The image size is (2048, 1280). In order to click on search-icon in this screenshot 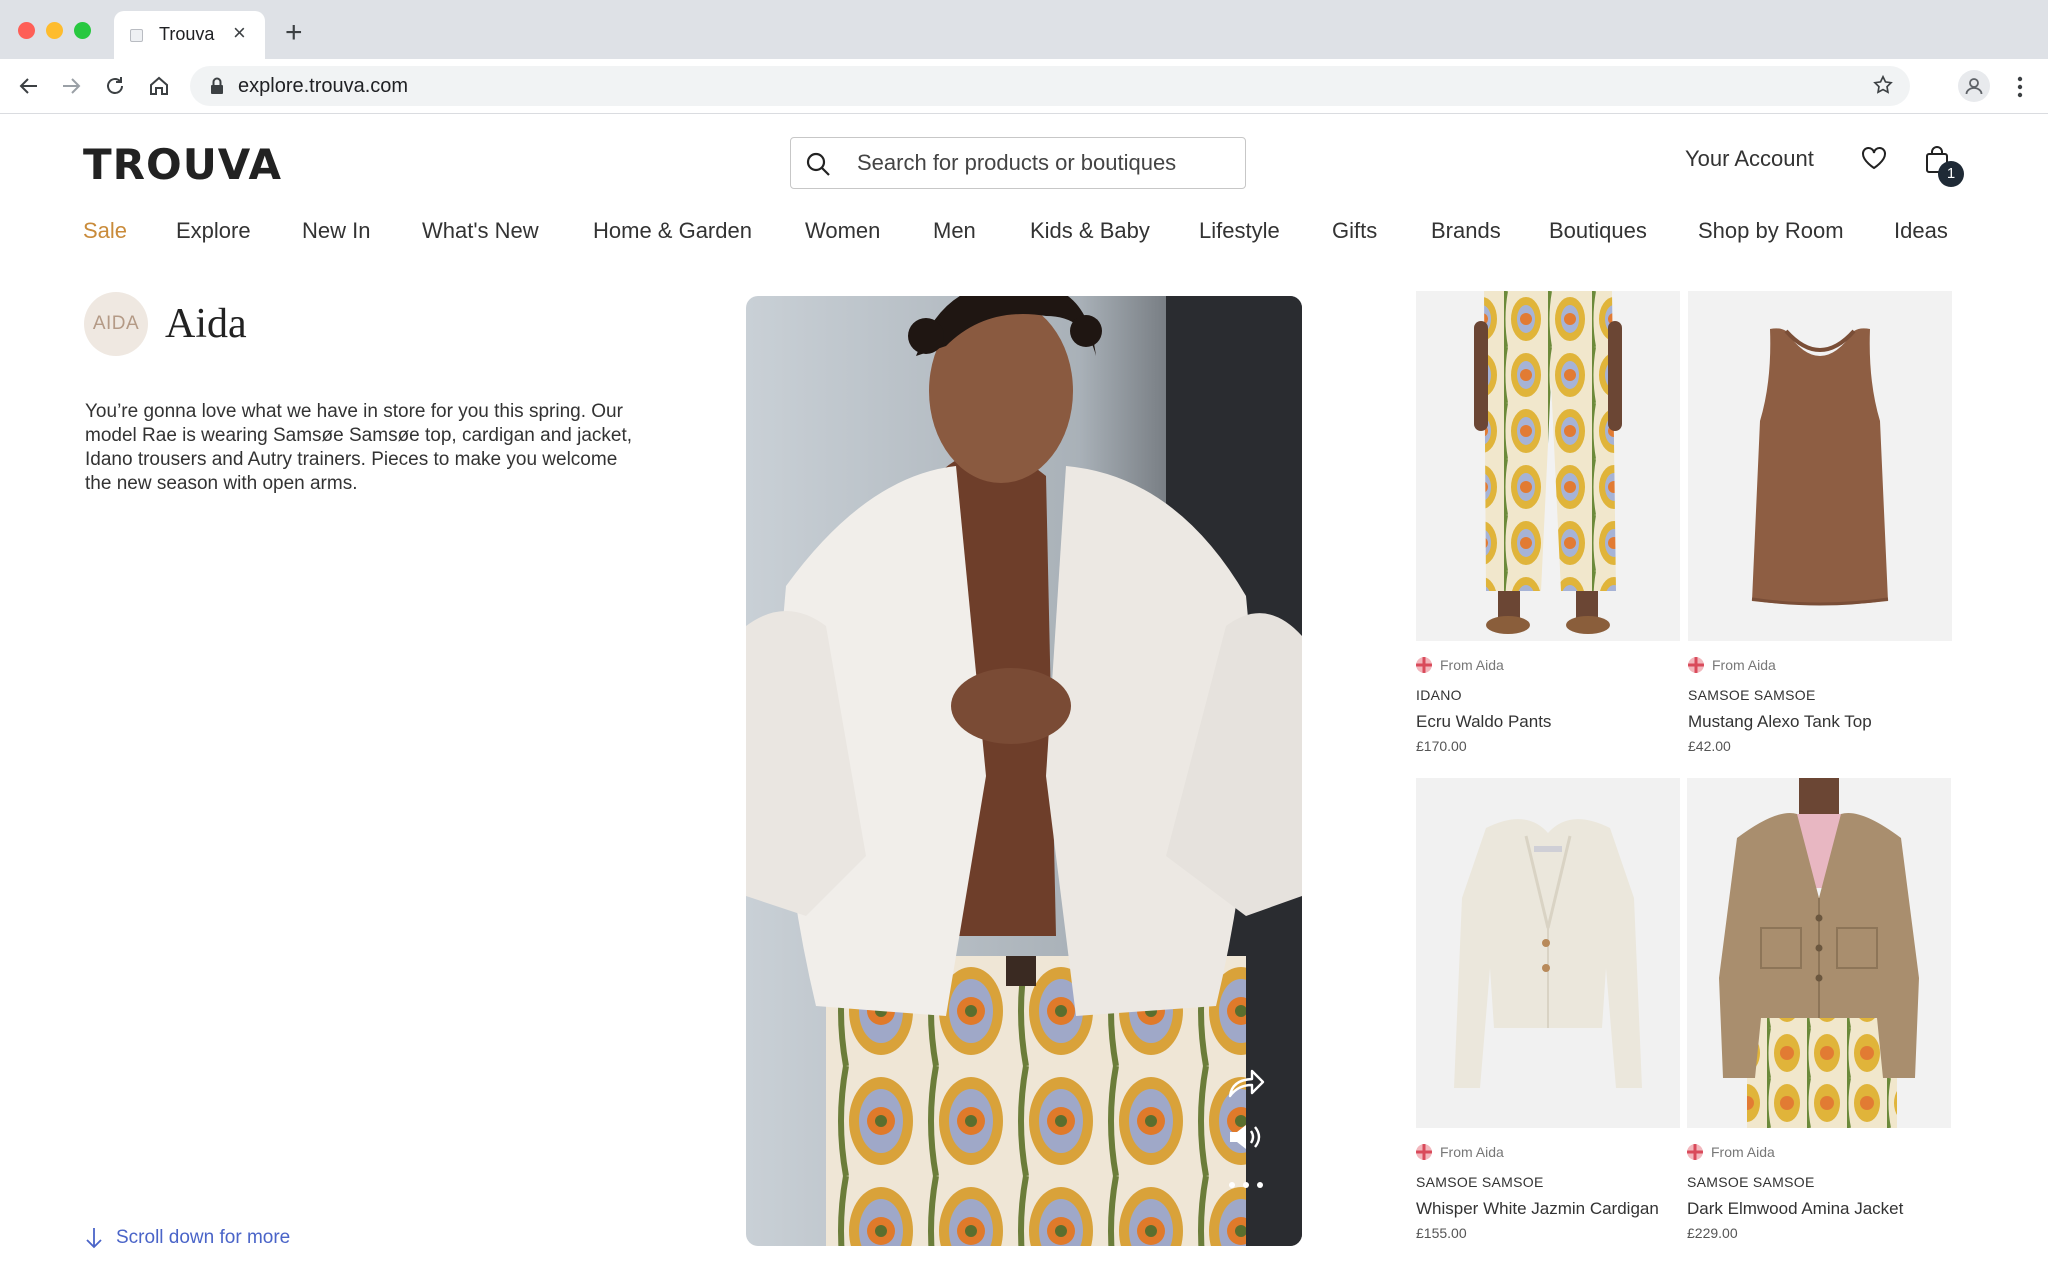, I will do `click(818, 164)`.